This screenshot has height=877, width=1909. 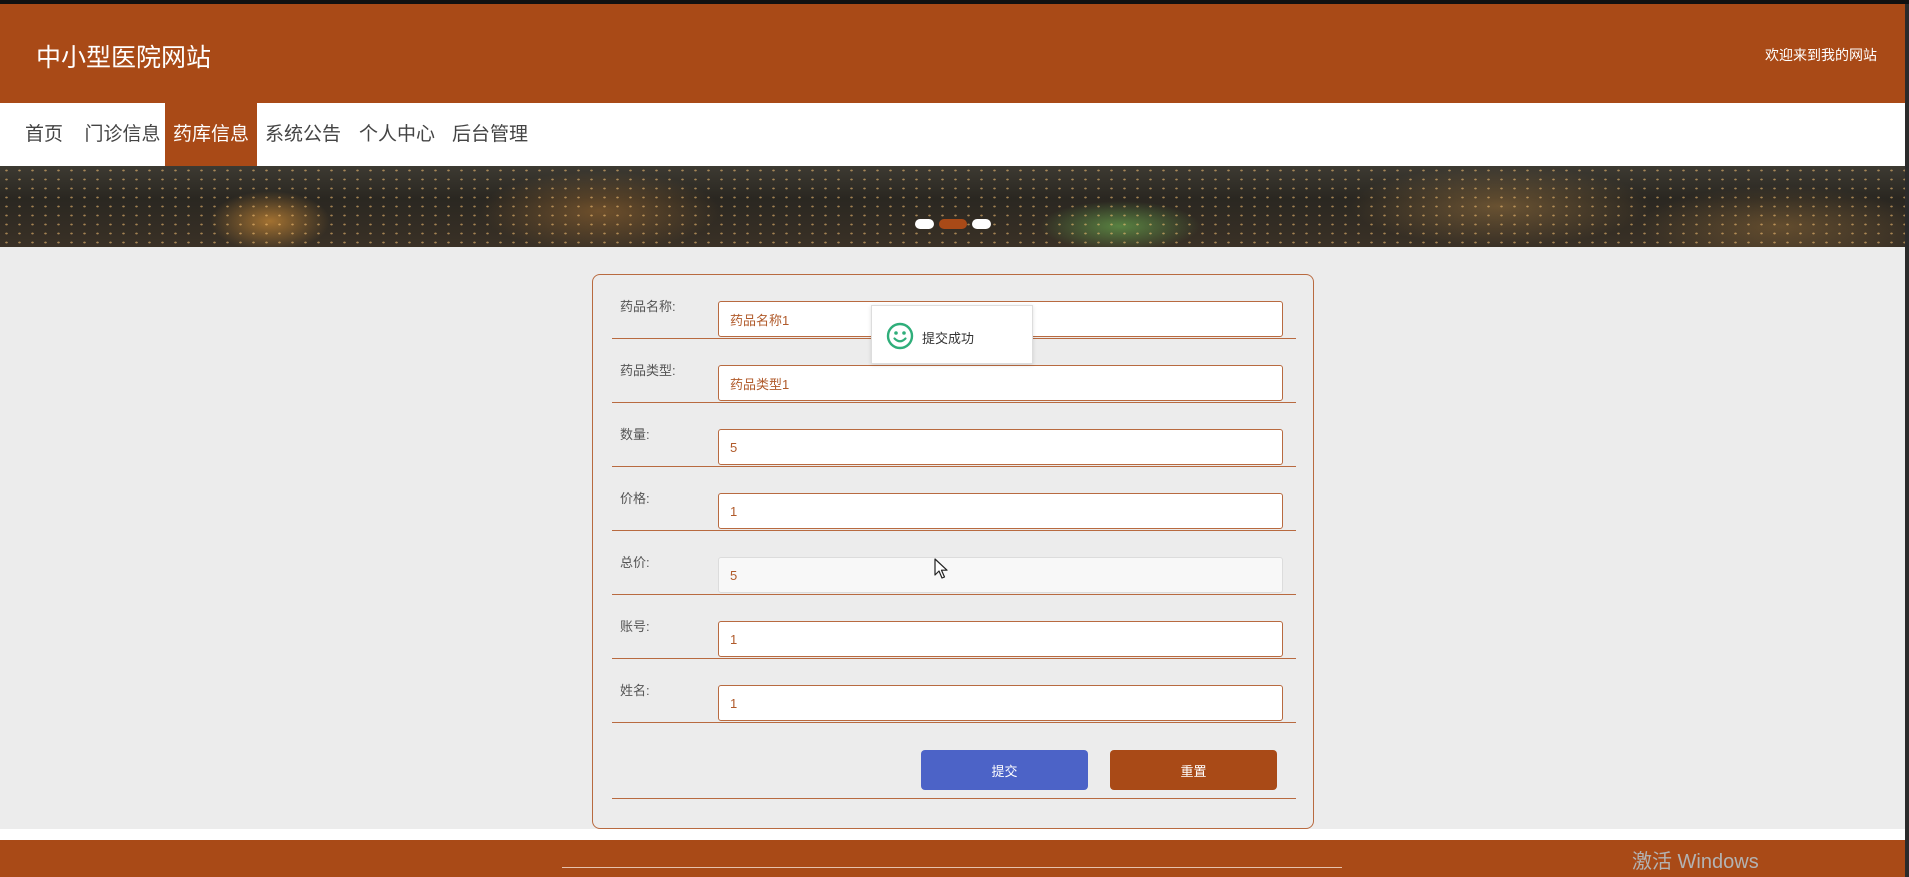 I want to click on form-row-name: 姓名:, so click(x=954, y=691).